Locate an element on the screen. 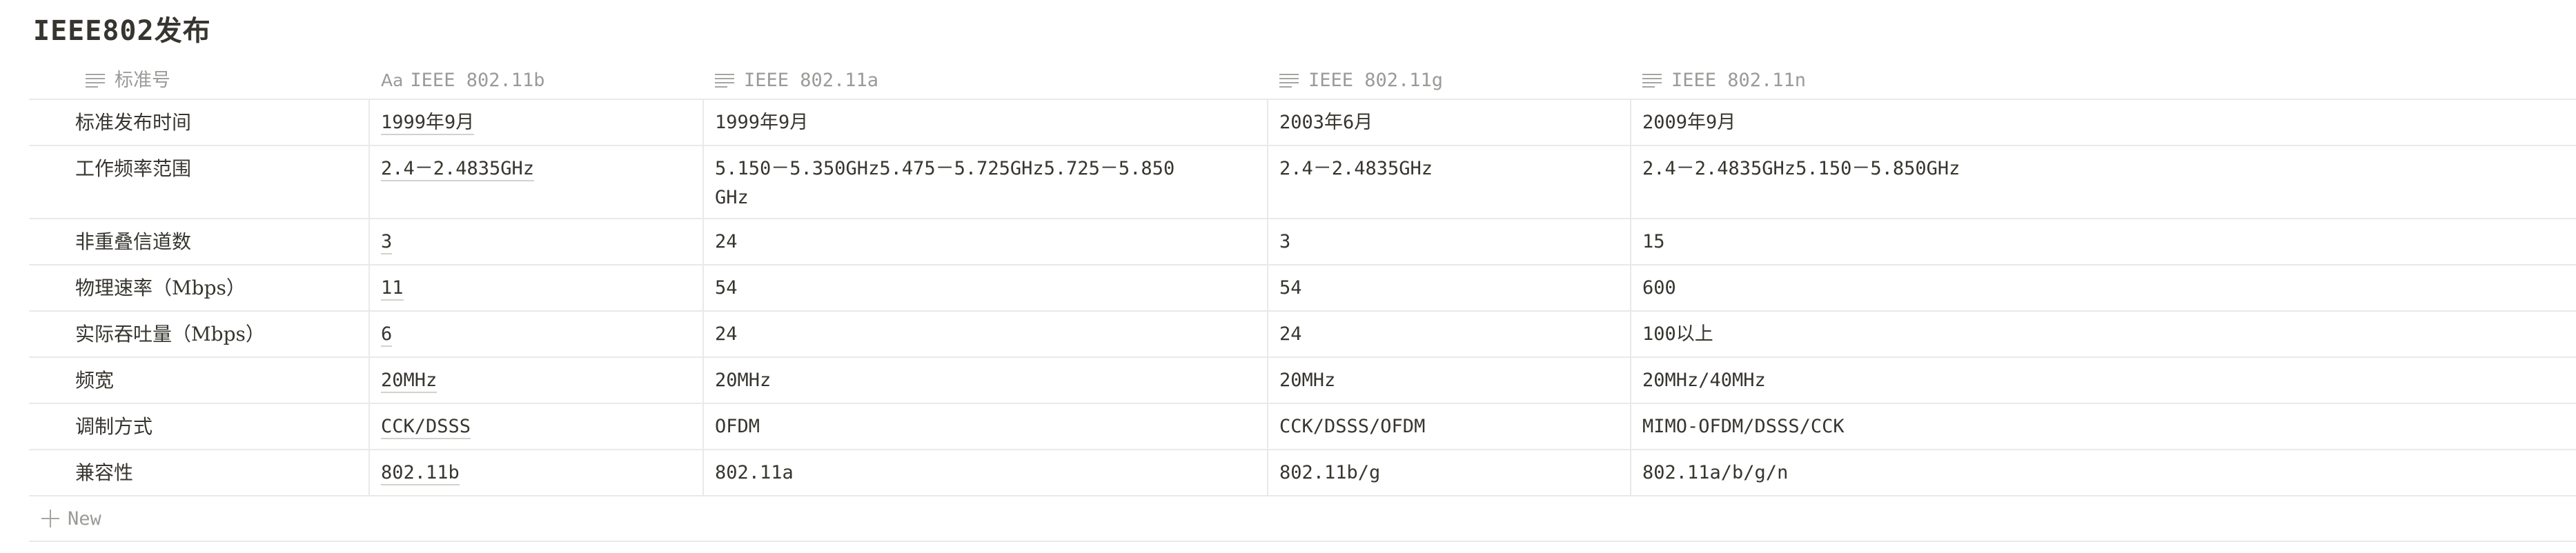 The height and width of the screenshot is (553, 2576). page-title: IEEE802发布 is located at coordinates (122, 31).